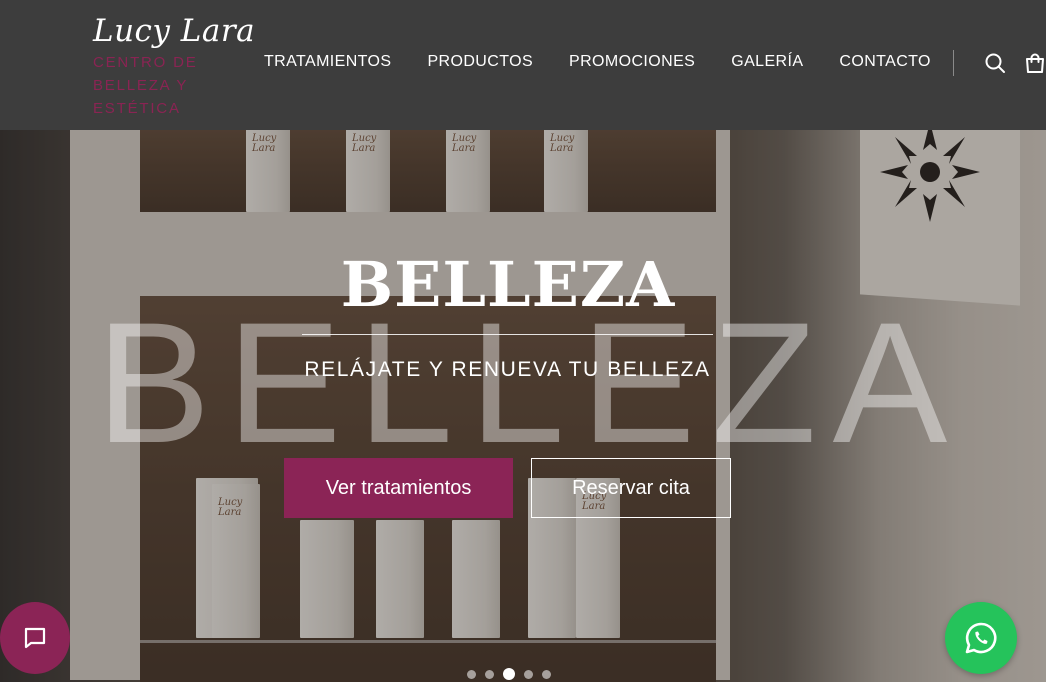 This screenshot has width=1046, height=682. Describe the element at coordinates (767, 62) in the screenshot. I see `nav-item-galeria: GALERÍA` at that location.